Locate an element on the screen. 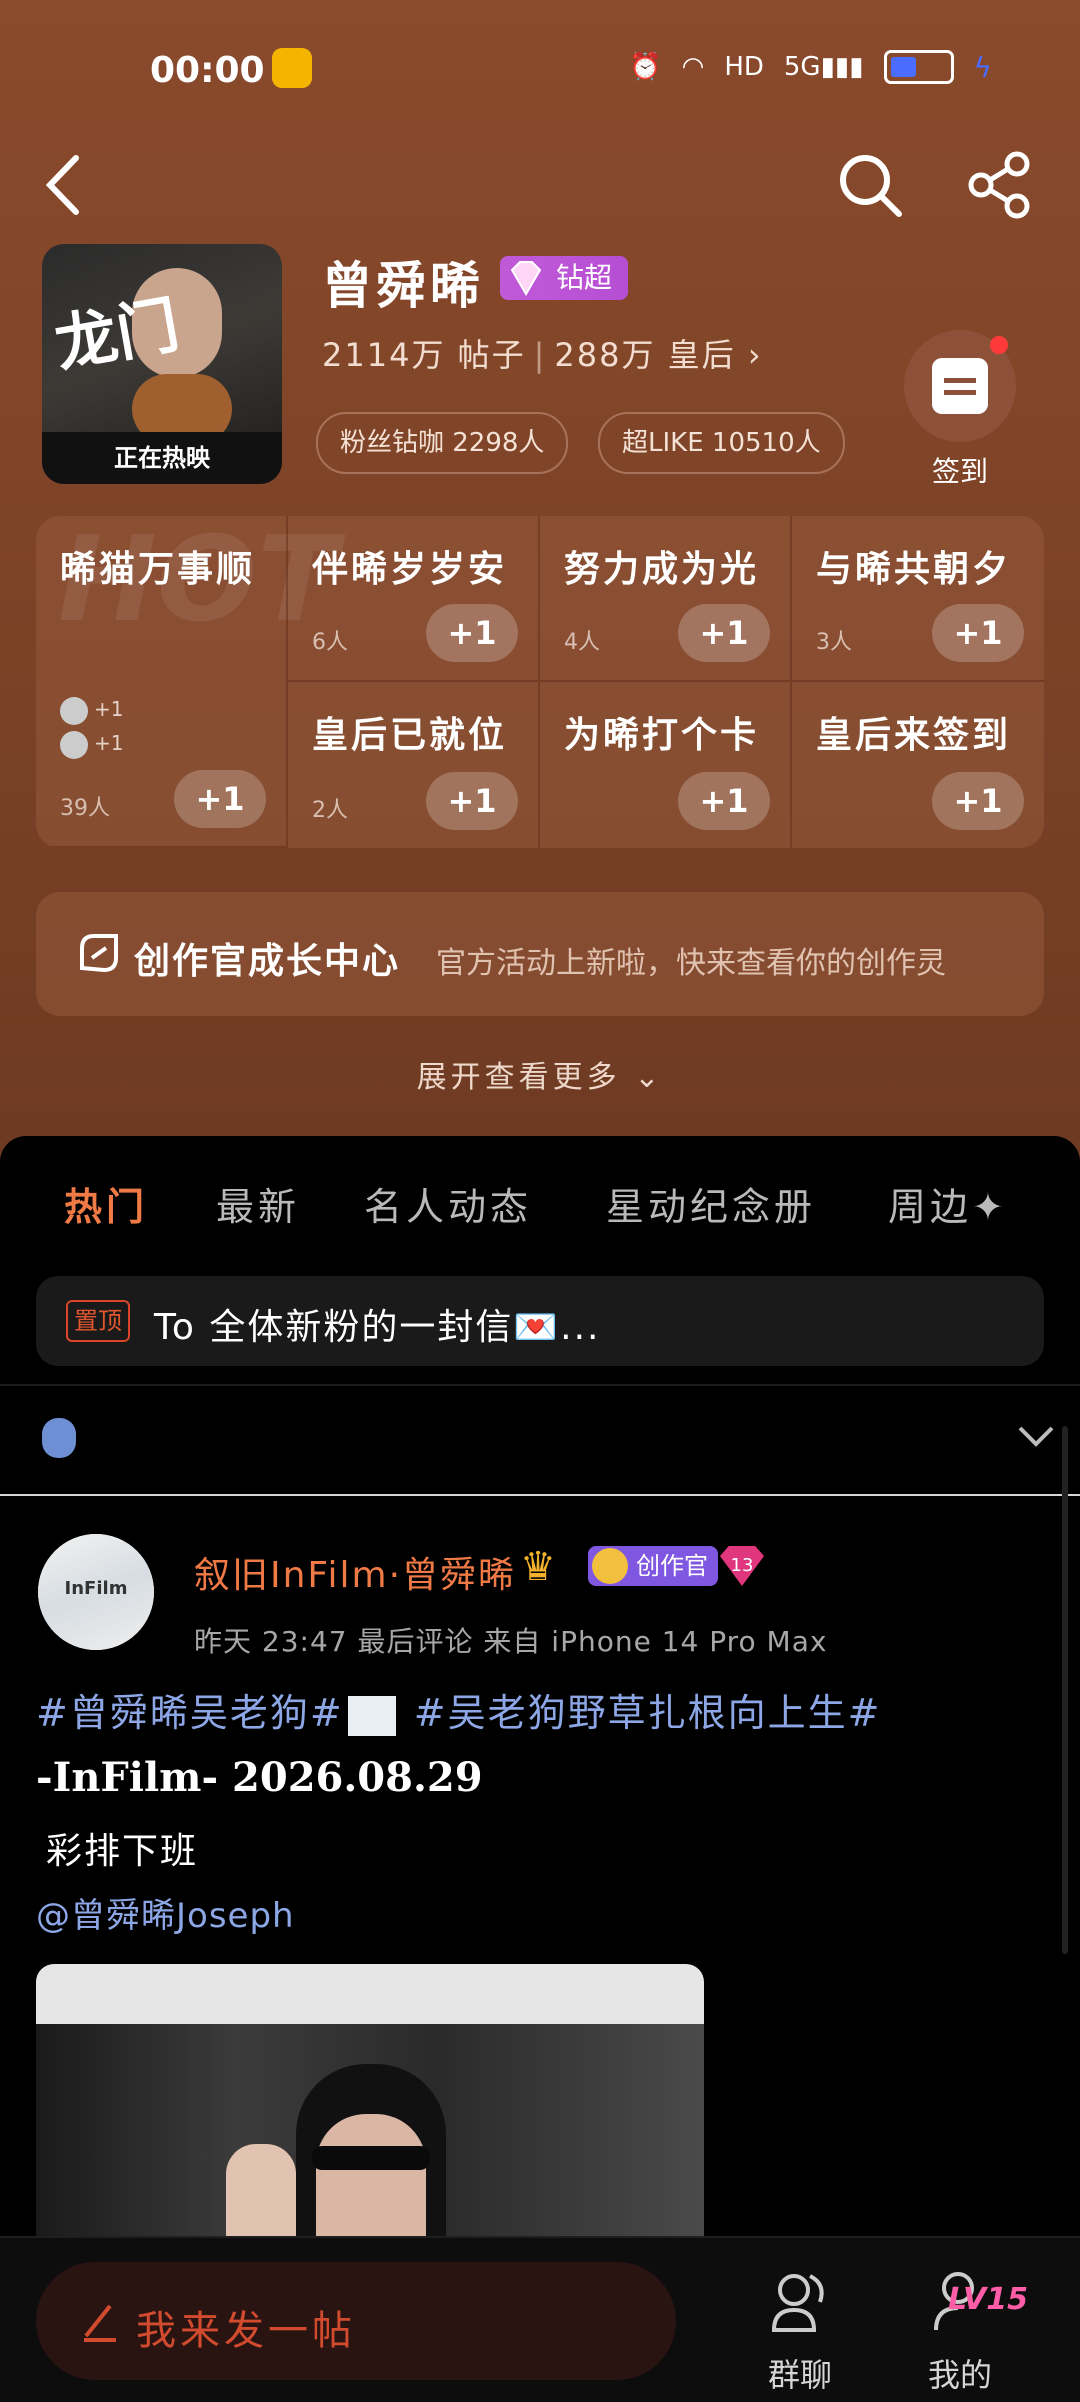 The width and height of the screenshot is (1080, 2402). checkin-topic-card: 与晞共朝夕 3人 +1 is located at coordinates (918, 599).